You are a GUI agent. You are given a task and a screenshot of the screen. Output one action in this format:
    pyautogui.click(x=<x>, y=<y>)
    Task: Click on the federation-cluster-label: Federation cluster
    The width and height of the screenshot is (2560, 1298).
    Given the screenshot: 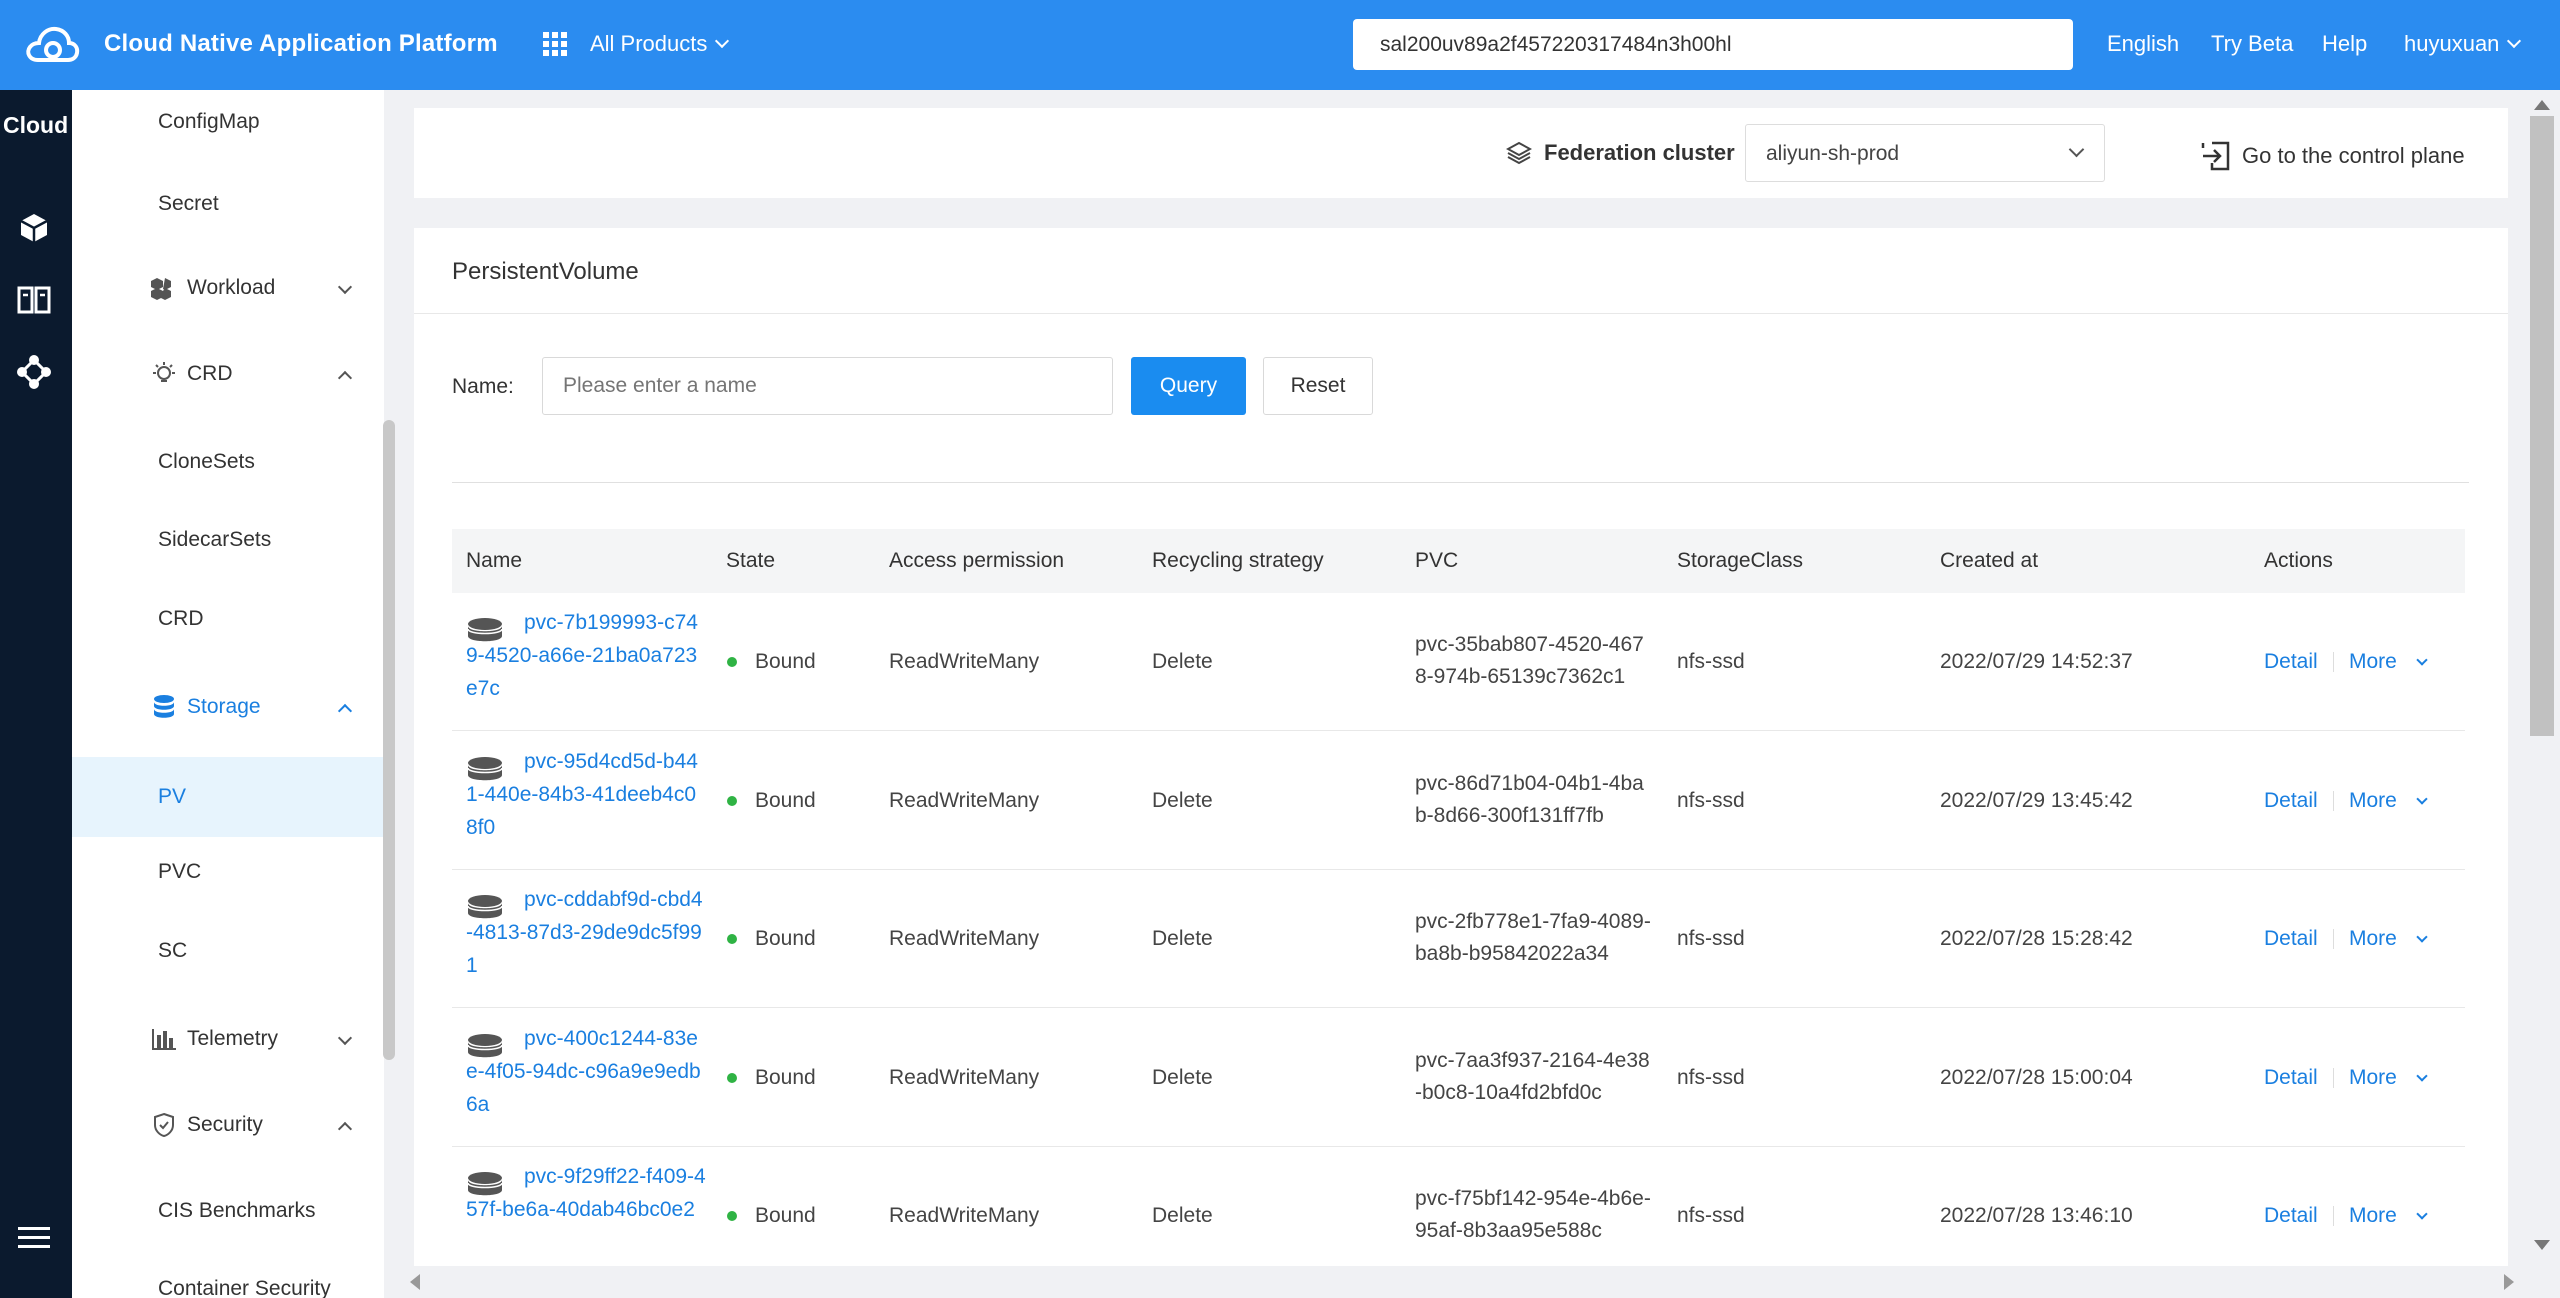 What is the action you would take?
    pyautogui.click(x=1620, y=153)
    